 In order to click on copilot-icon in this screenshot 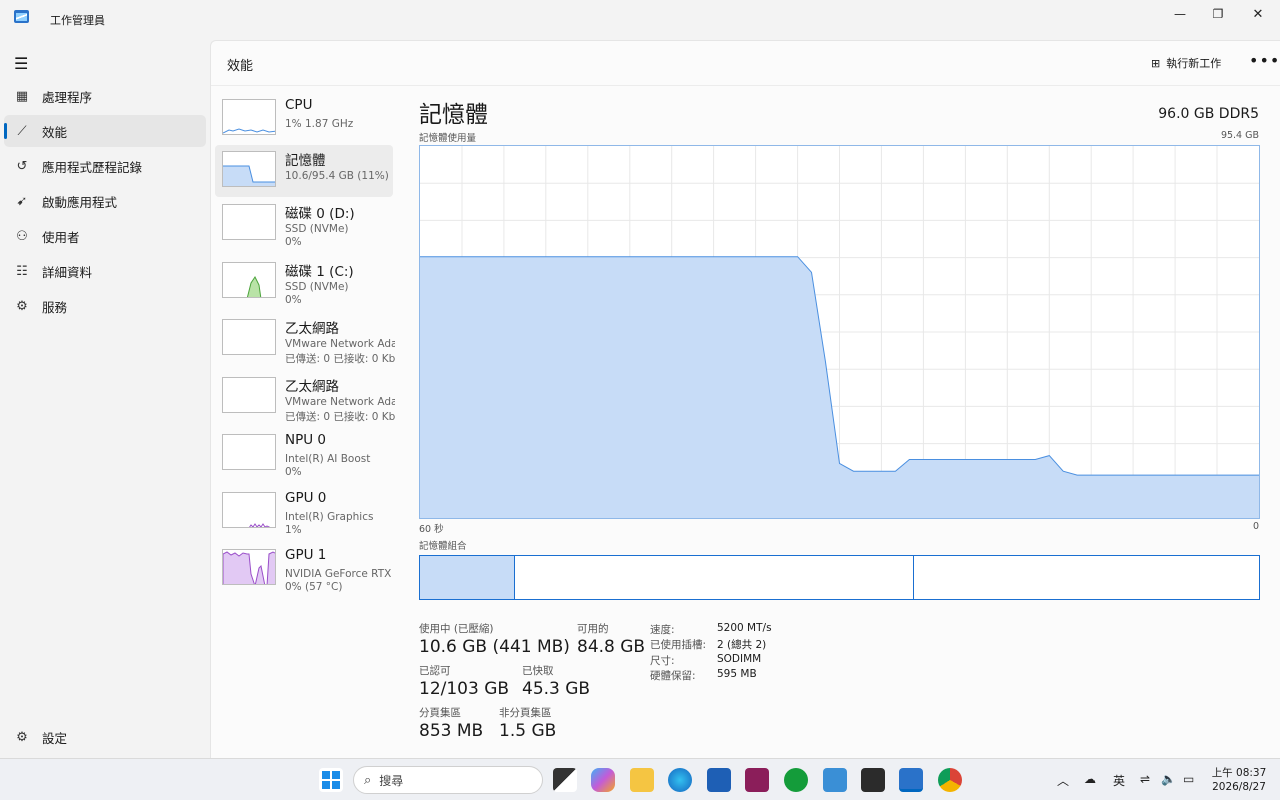, I will do `click(603, 780)`.